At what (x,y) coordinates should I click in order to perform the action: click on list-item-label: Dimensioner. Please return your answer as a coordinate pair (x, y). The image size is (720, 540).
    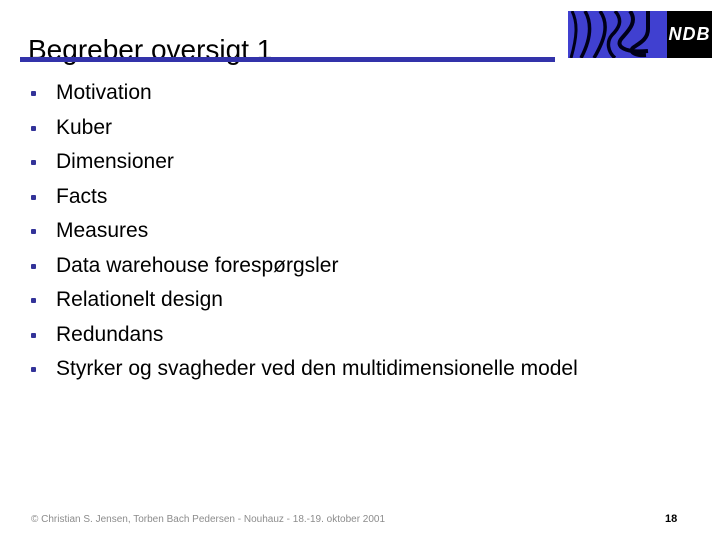
    Looking at the image, I should click on (115, 161).